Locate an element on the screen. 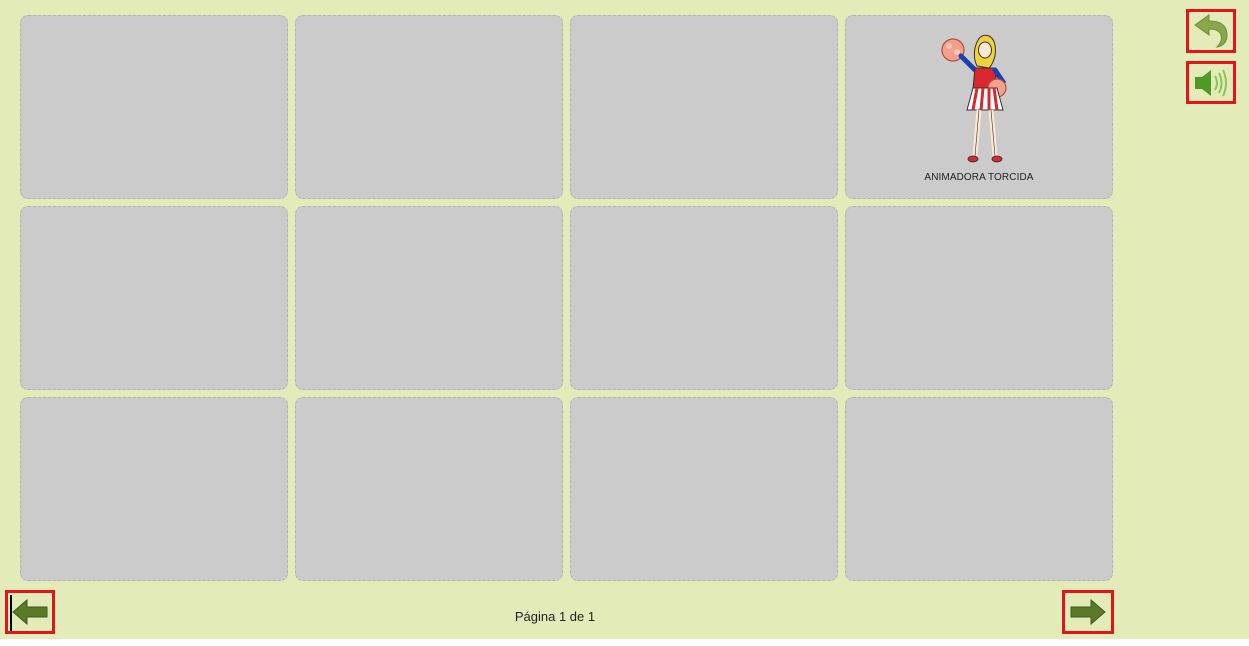  undo-arrow-icon is located at coordinates (1211, 31).